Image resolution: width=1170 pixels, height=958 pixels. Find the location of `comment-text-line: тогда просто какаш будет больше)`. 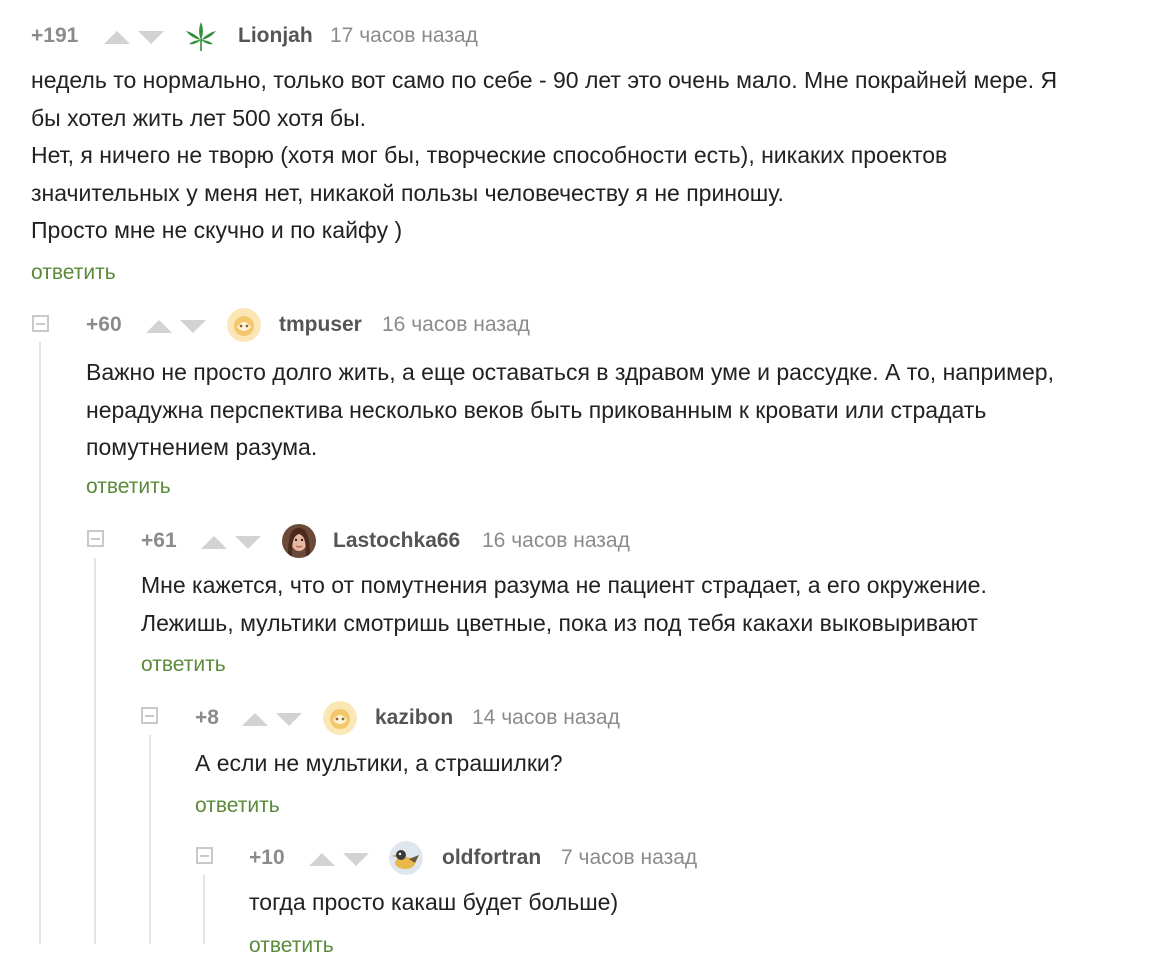

comment-text-line: тогда просто какаш будет больше) is located at coordinates (434, 902).